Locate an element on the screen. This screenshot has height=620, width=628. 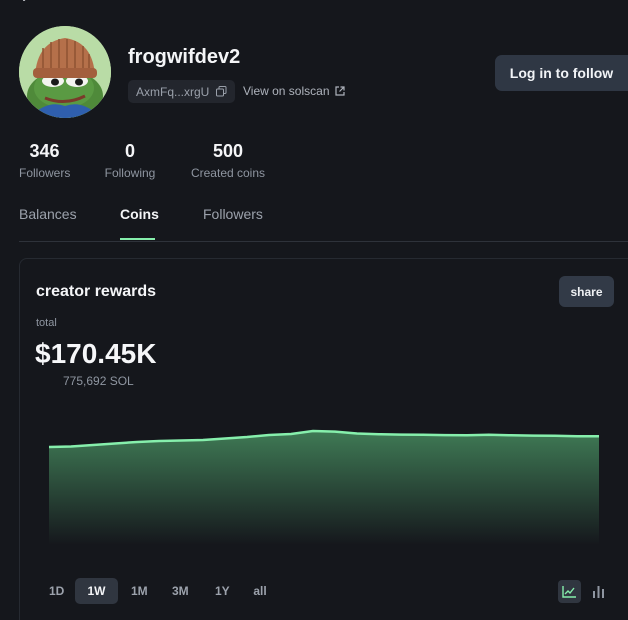
stat-created-coins: 500 Created coins is located at coordinates (228, 160).